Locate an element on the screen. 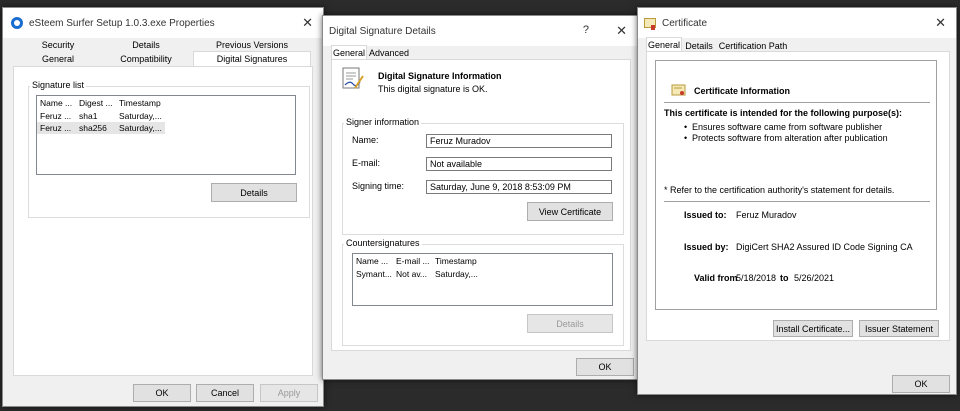  details-title: Digital Signature Details is located at coordinates (382, 31).